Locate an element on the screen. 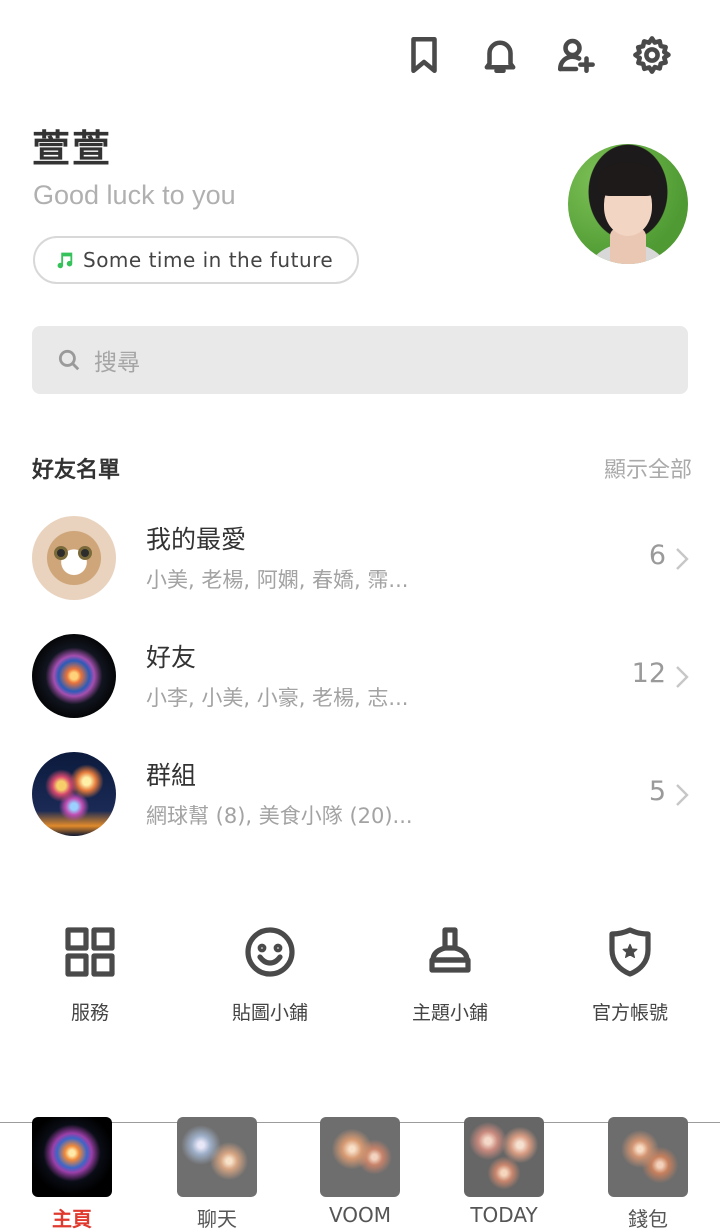 This screenshot has height=1232, width=720. tab-label: 聊天 is located at coordinates (217, 1219).